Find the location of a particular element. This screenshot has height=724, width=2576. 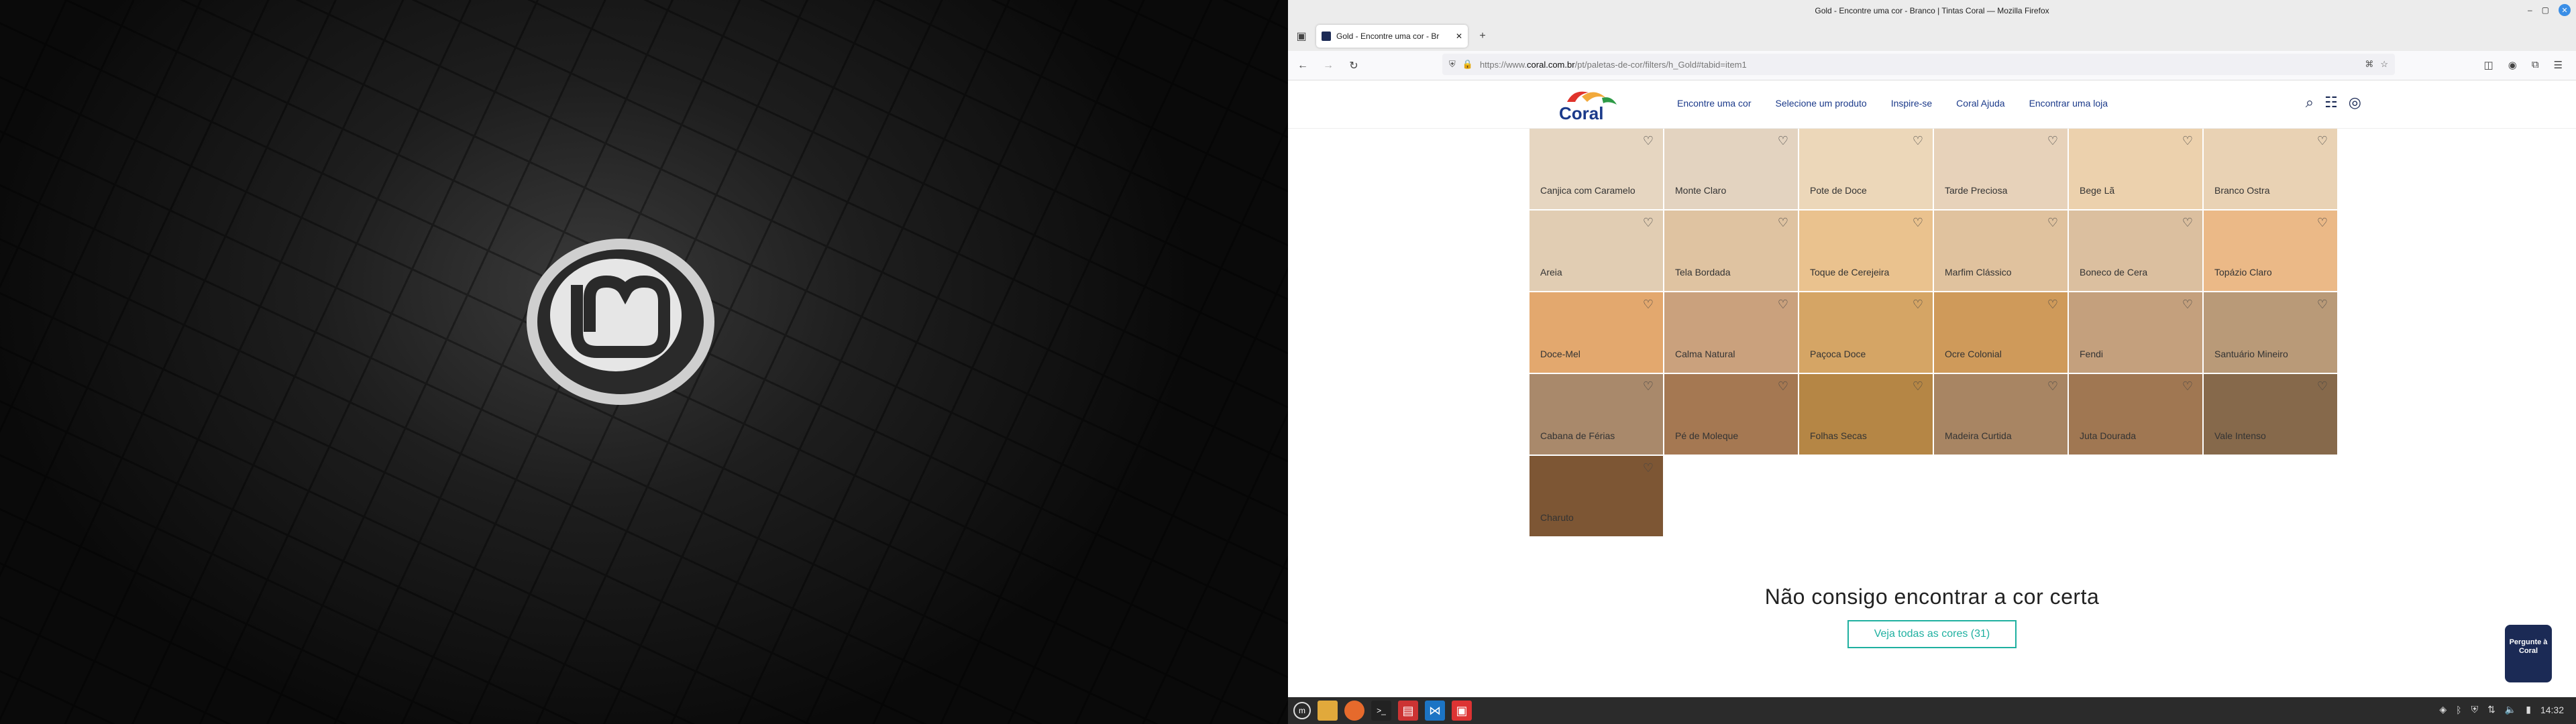

color-swatch: ♡ Tela Bordada is located at coordinates (1731, 250).